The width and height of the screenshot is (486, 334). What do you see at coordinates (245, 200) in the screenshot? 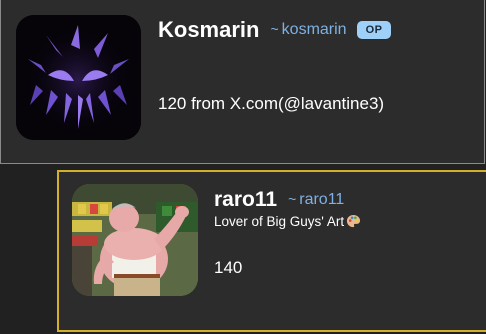
I see `display-name: raro11` at bounding box center [245, 200].